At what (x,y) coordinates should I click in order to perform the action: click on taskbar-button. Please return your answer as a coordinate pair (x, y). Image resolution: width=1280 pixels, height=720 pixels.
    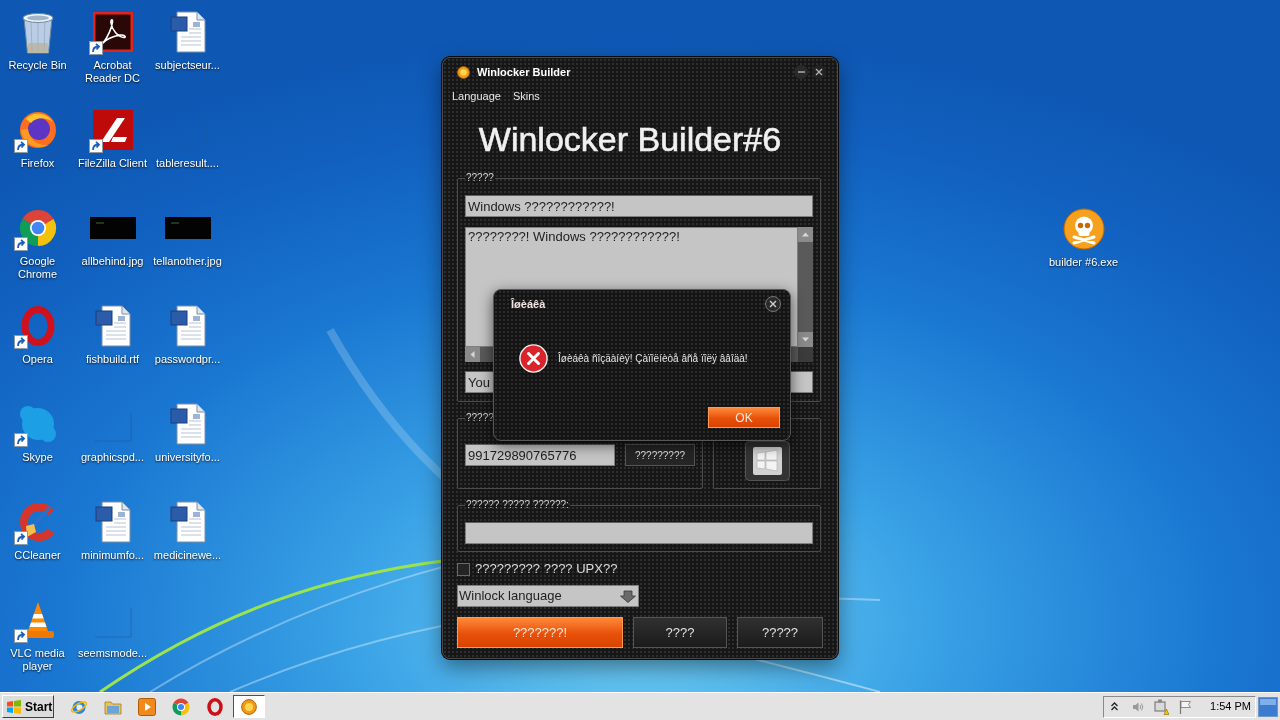
    Looking at the image, I should click on (249, 706).